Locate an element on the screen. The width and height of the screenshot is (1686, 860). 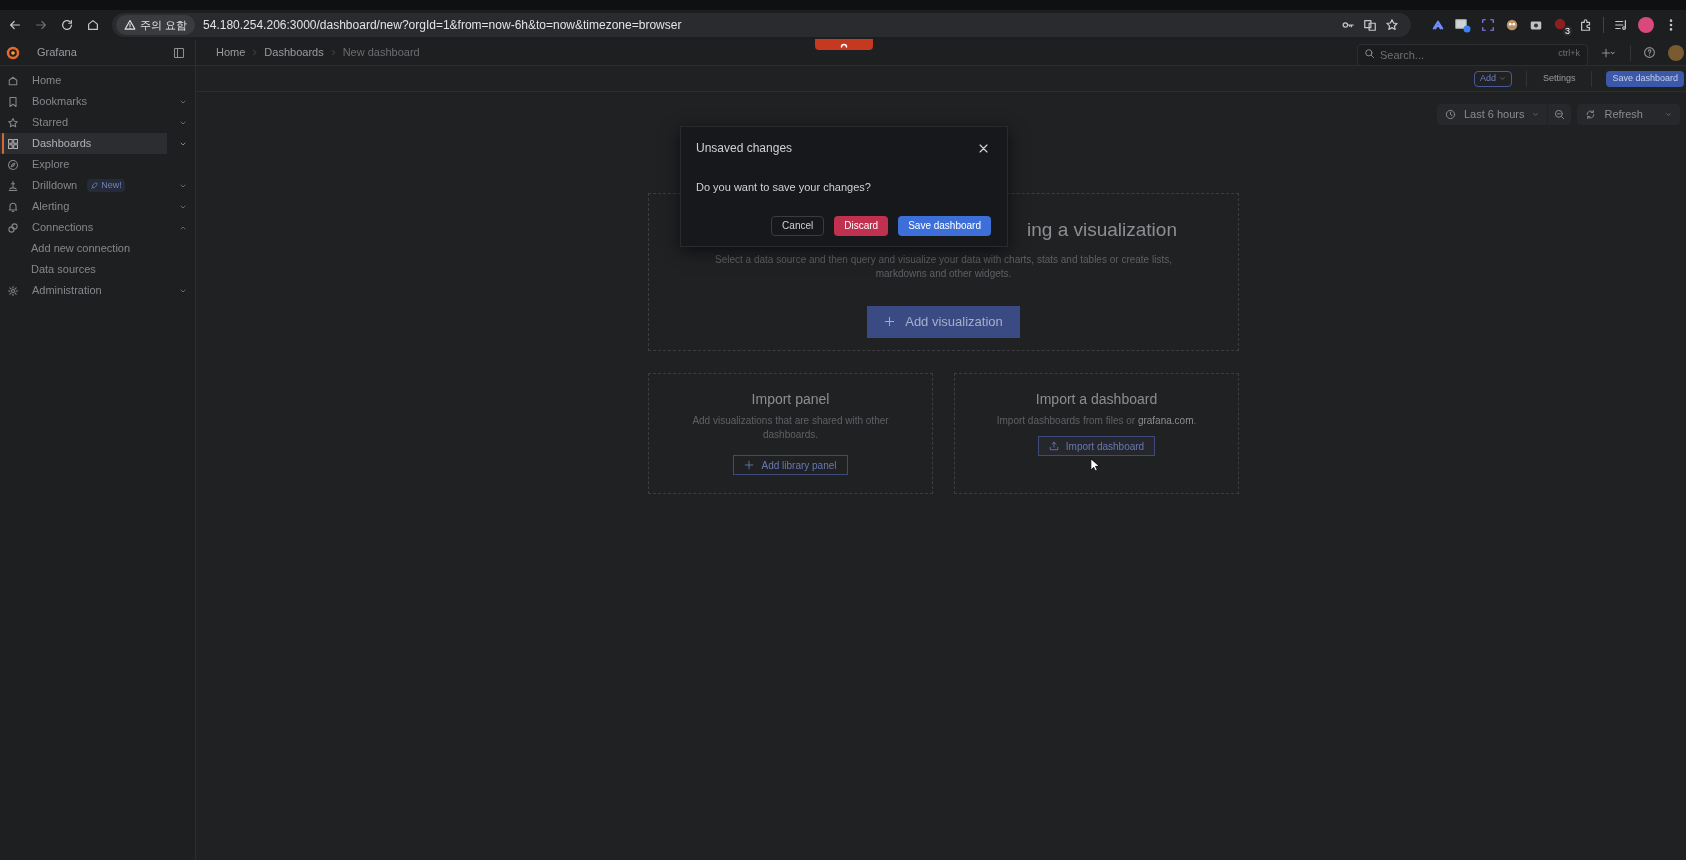
sidebar-item: Home is located at coordinates (83, 80).